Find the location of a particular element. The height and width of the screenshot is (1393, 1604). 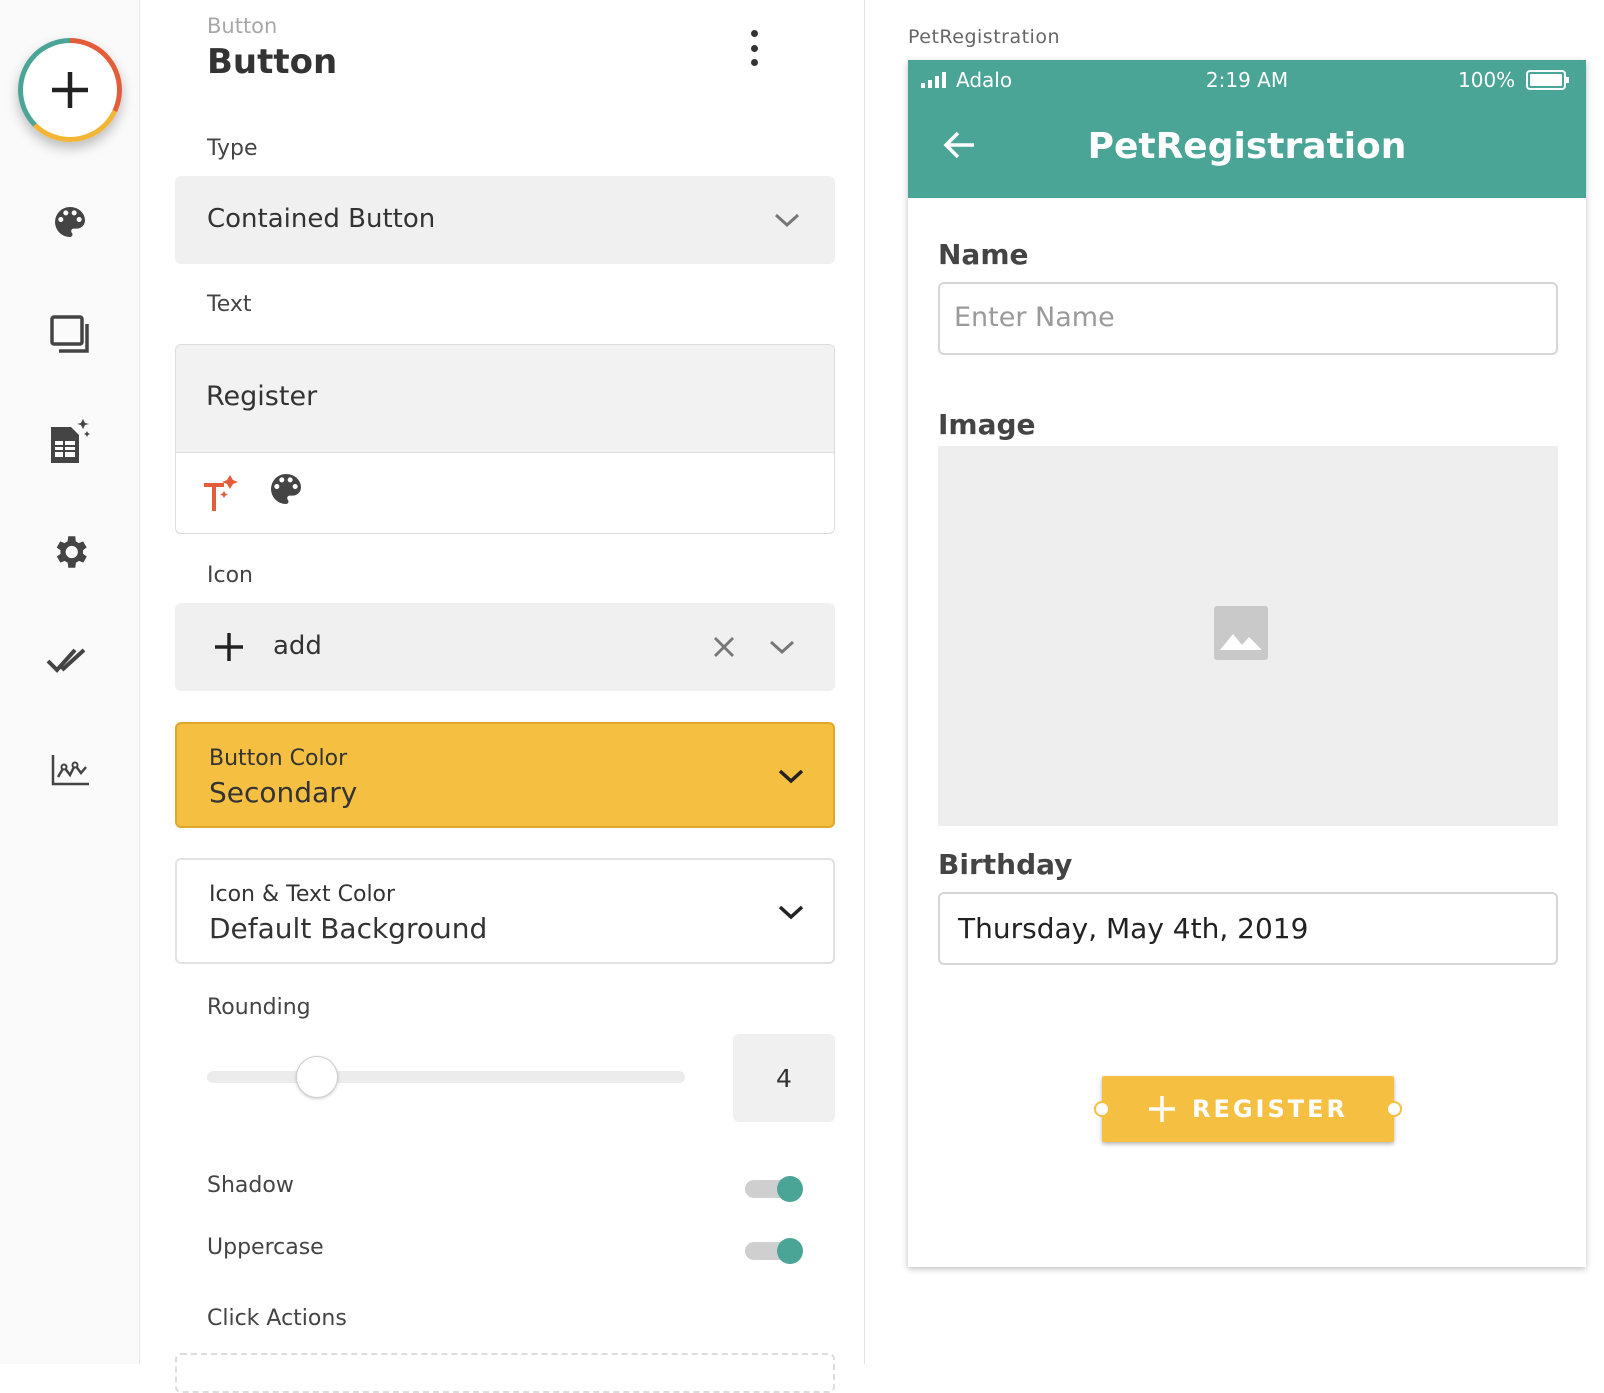

image-label: Image is located at coordinates (987, 424).